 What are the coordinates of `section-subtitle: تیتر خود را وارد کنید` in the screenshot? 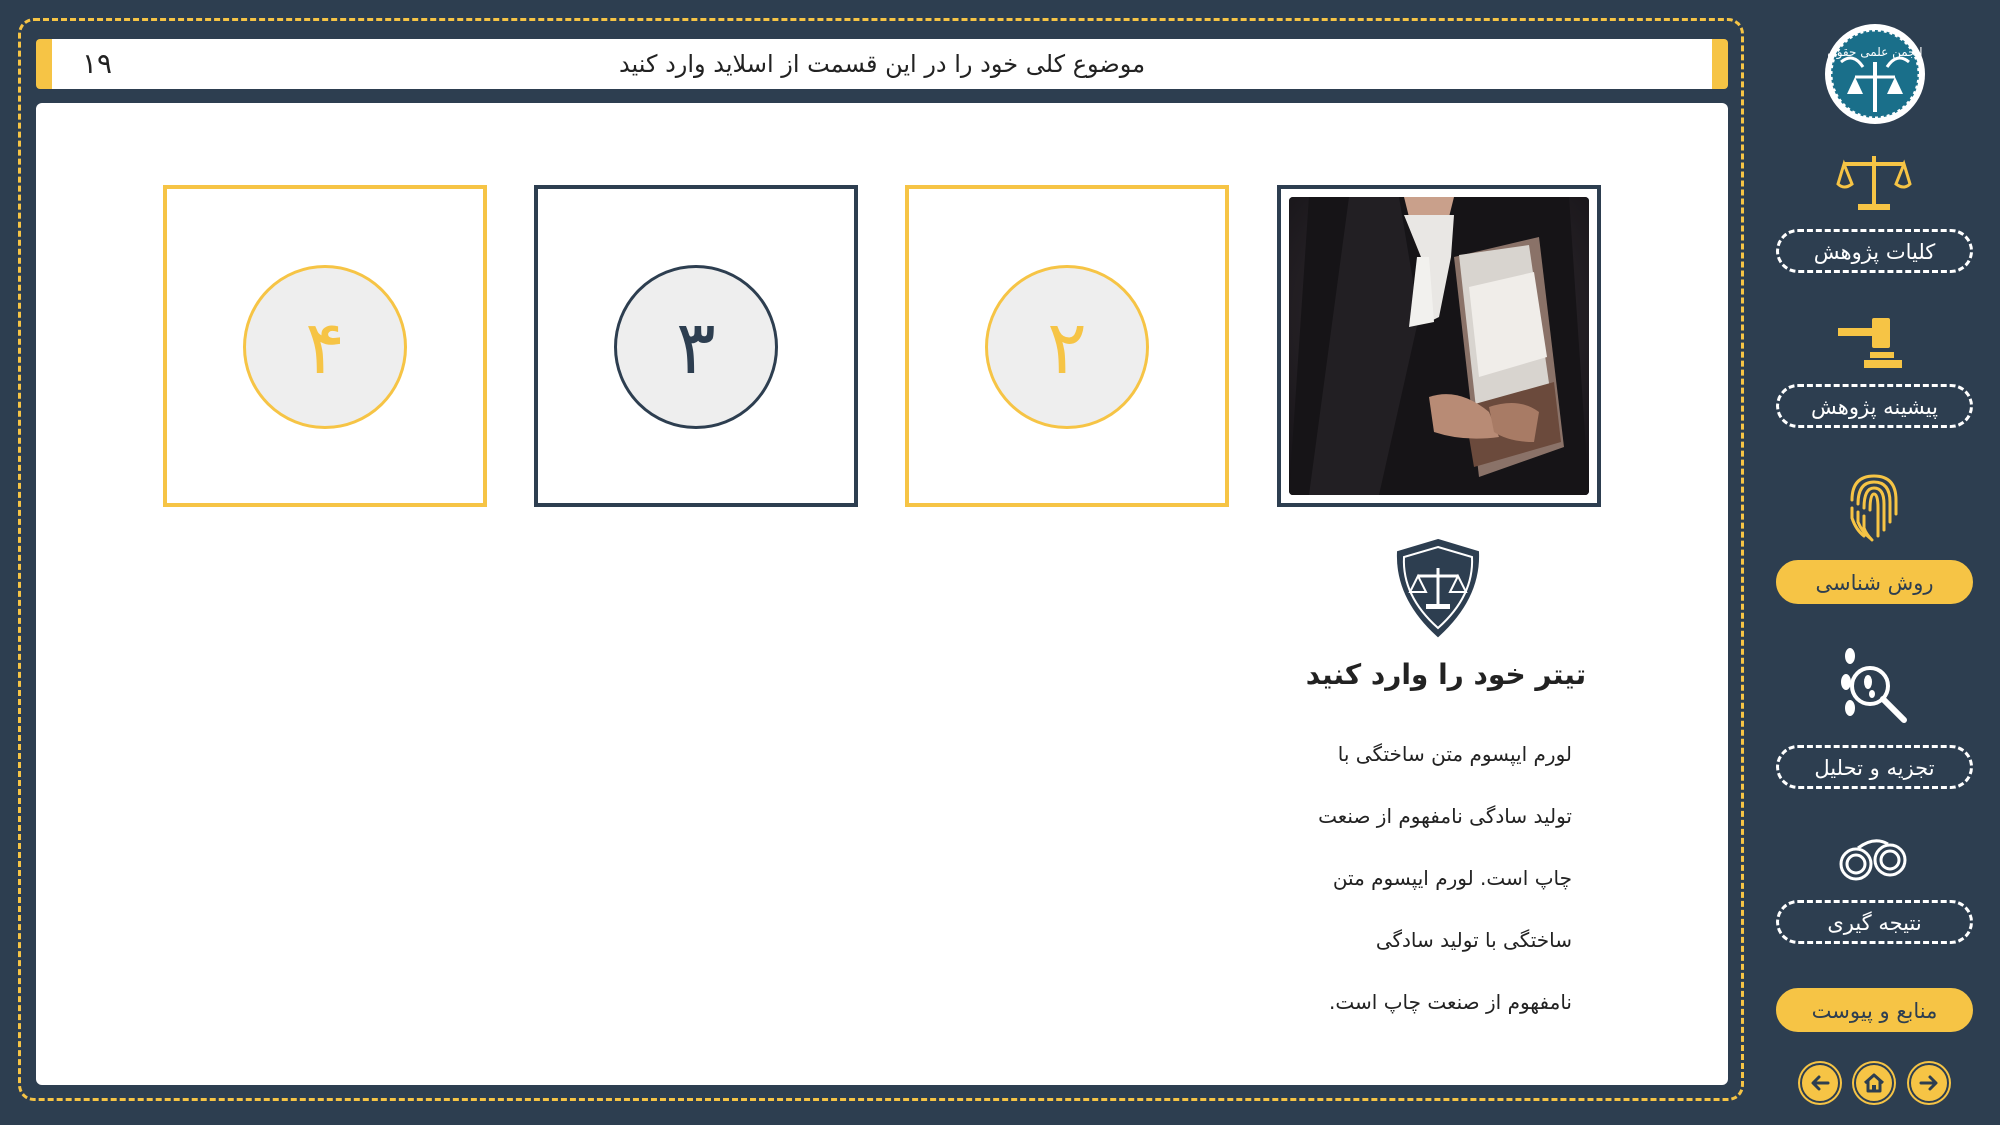 It's located at (1446, 674).